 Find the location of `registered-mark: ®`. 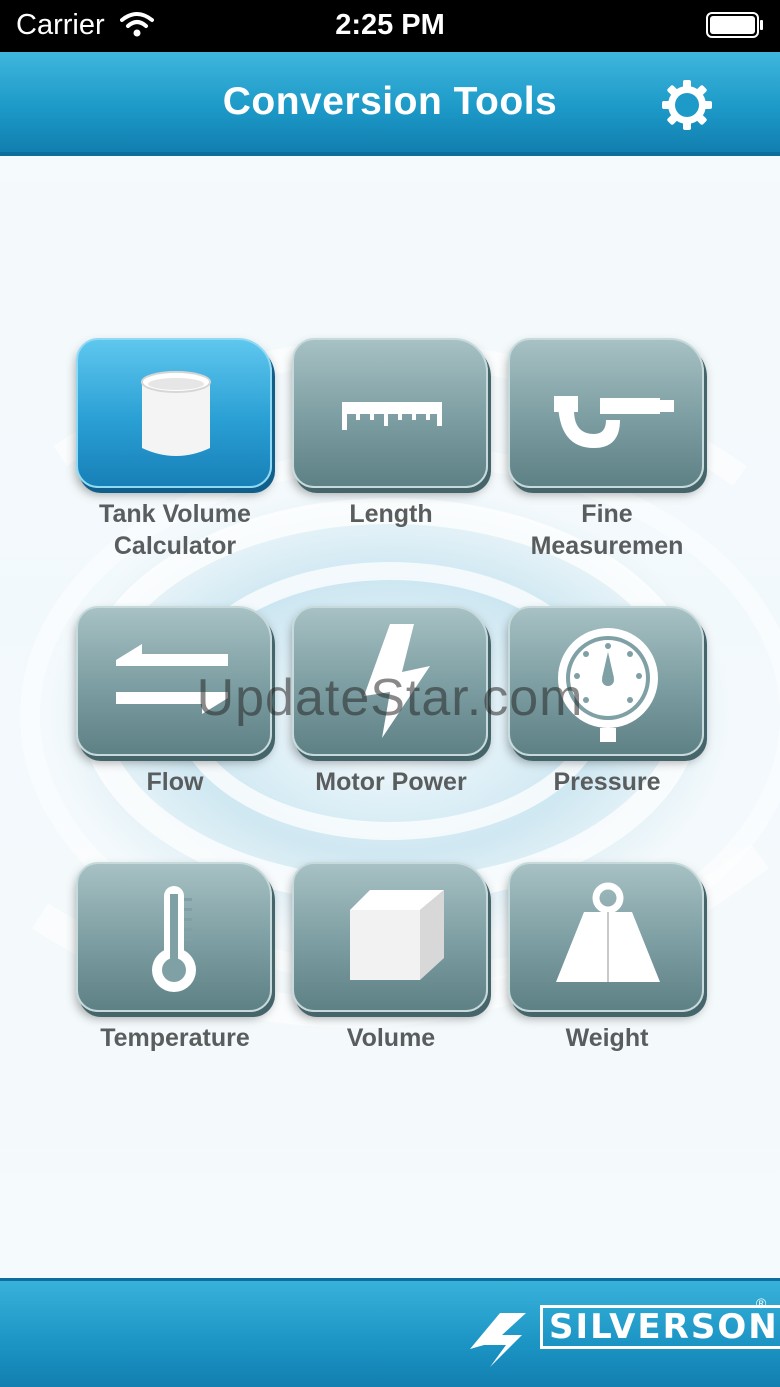

registered-mark: ® is located at coordinates (761, 1303).